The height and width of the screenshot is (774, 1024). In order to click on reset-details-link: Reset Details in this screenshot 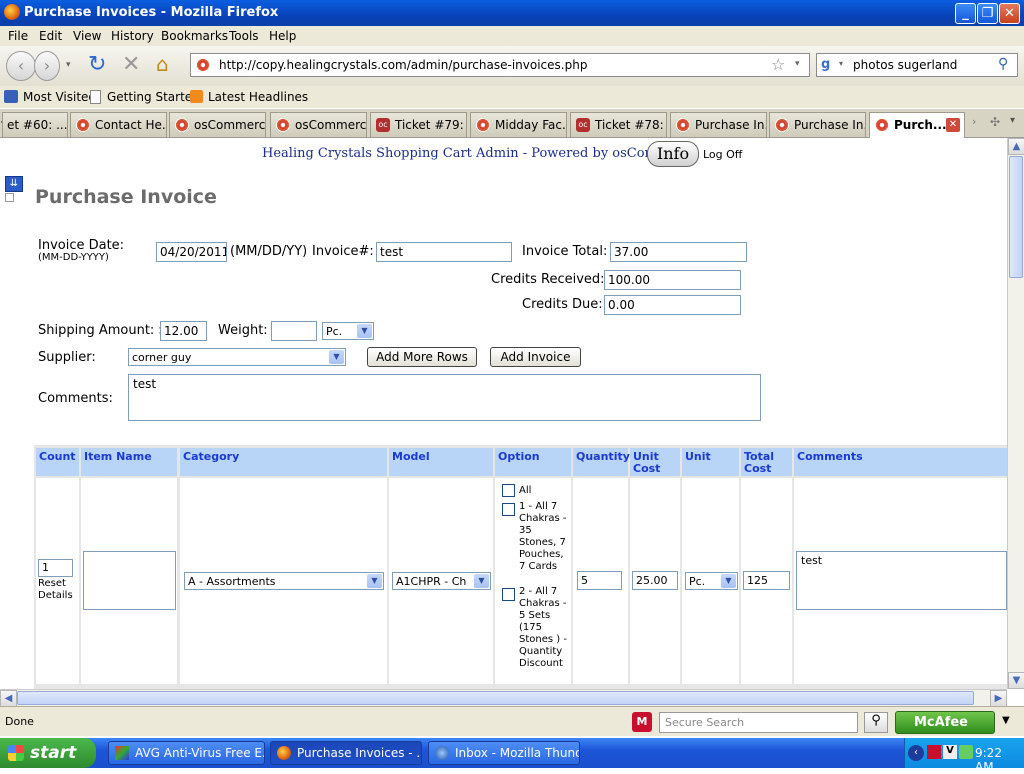, I will do `click(58, 590)`.